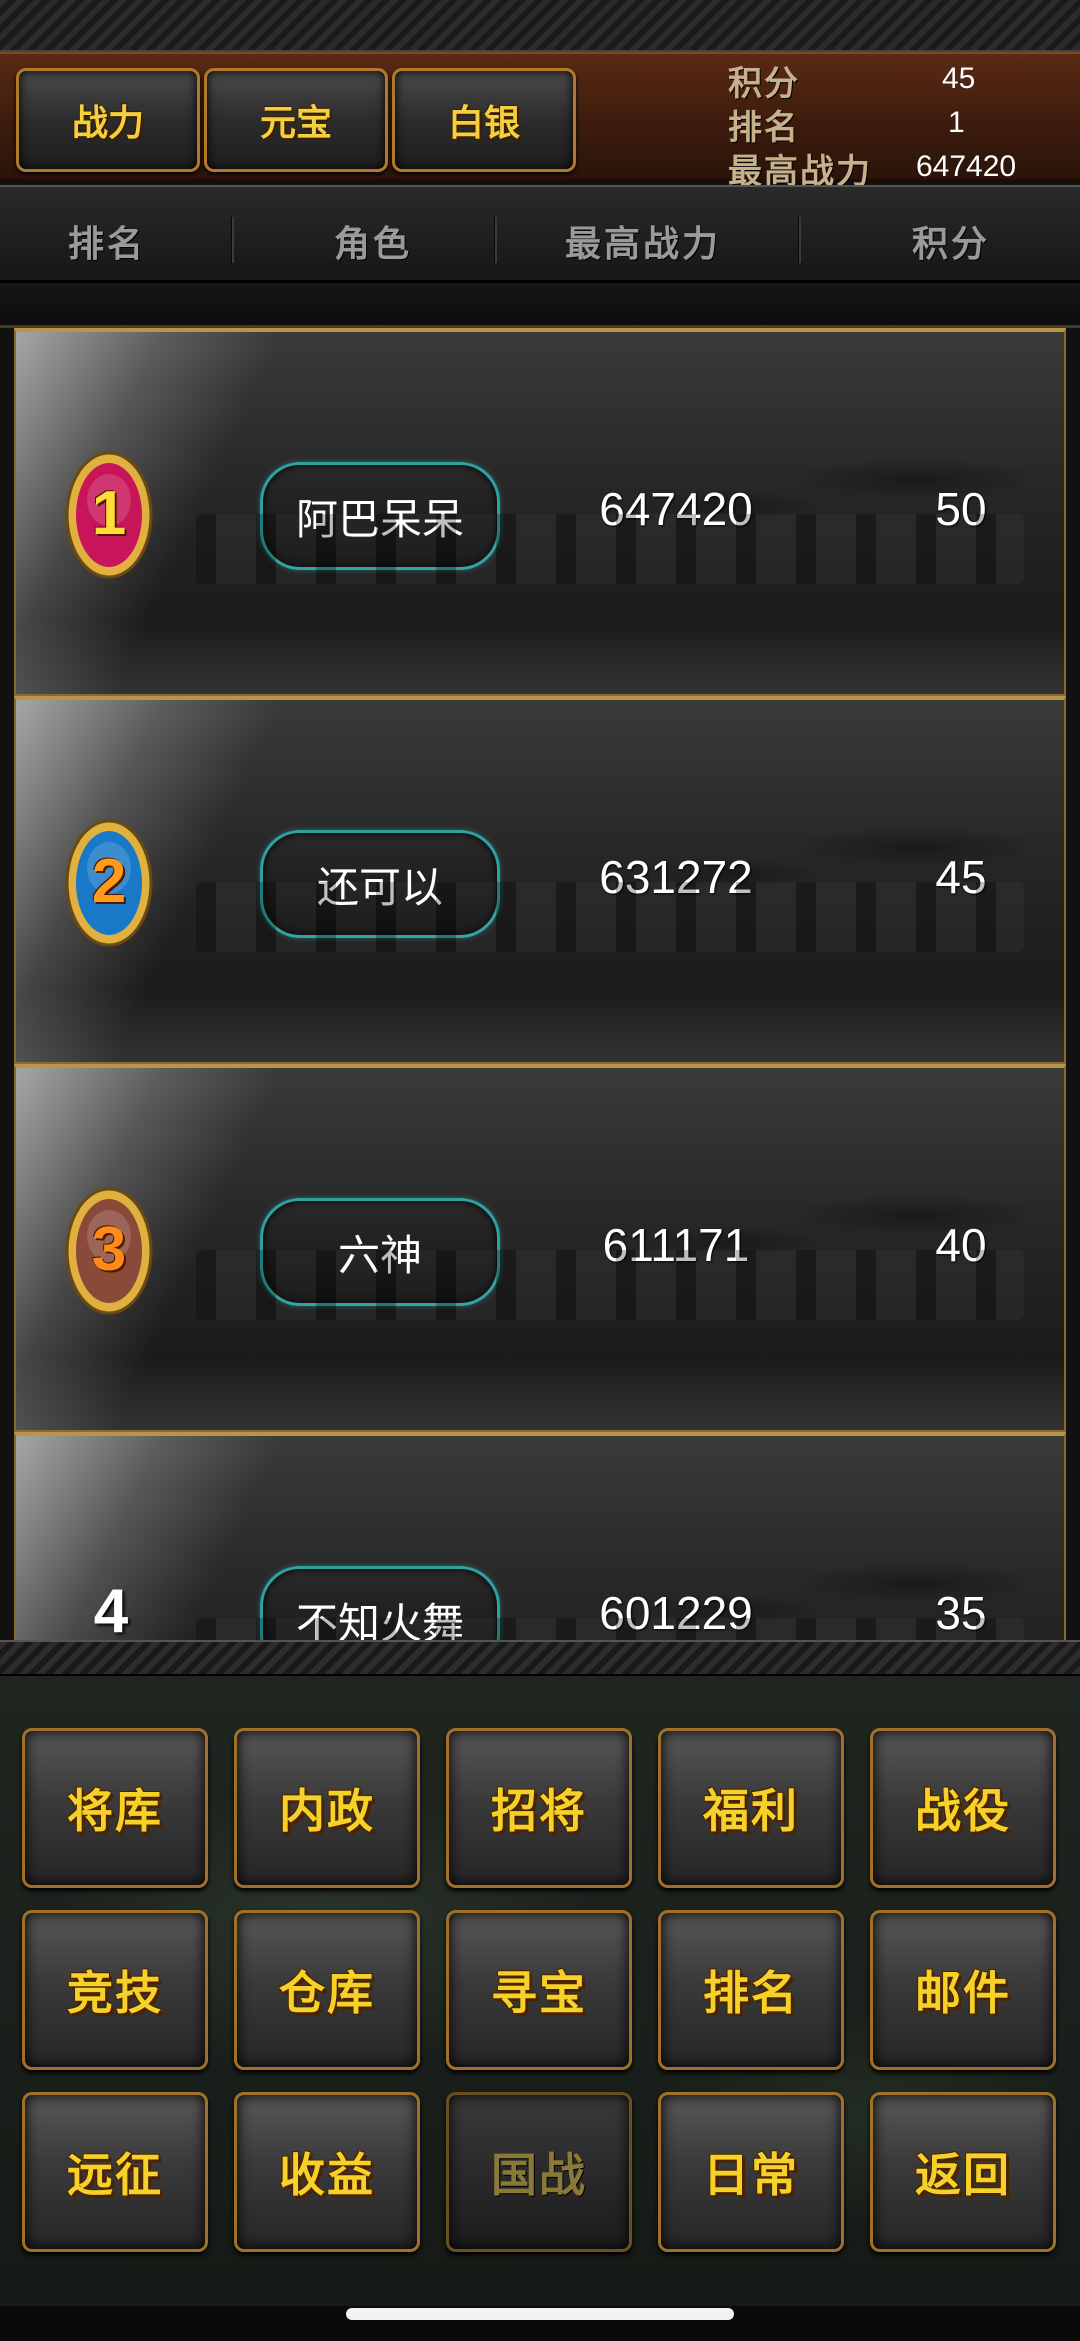  Describe the element at coordinates (676, 509) in the screenshot. I see `player-max-power: 647420` at that location.